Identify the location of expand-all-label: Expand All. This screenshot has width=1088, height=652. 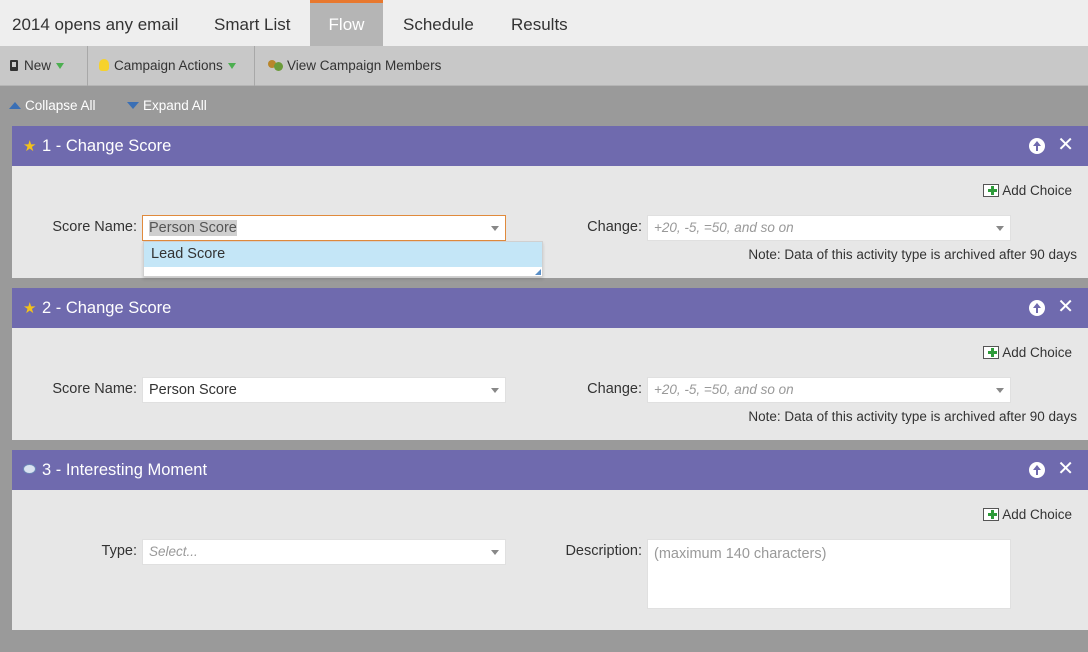
(175, 105).